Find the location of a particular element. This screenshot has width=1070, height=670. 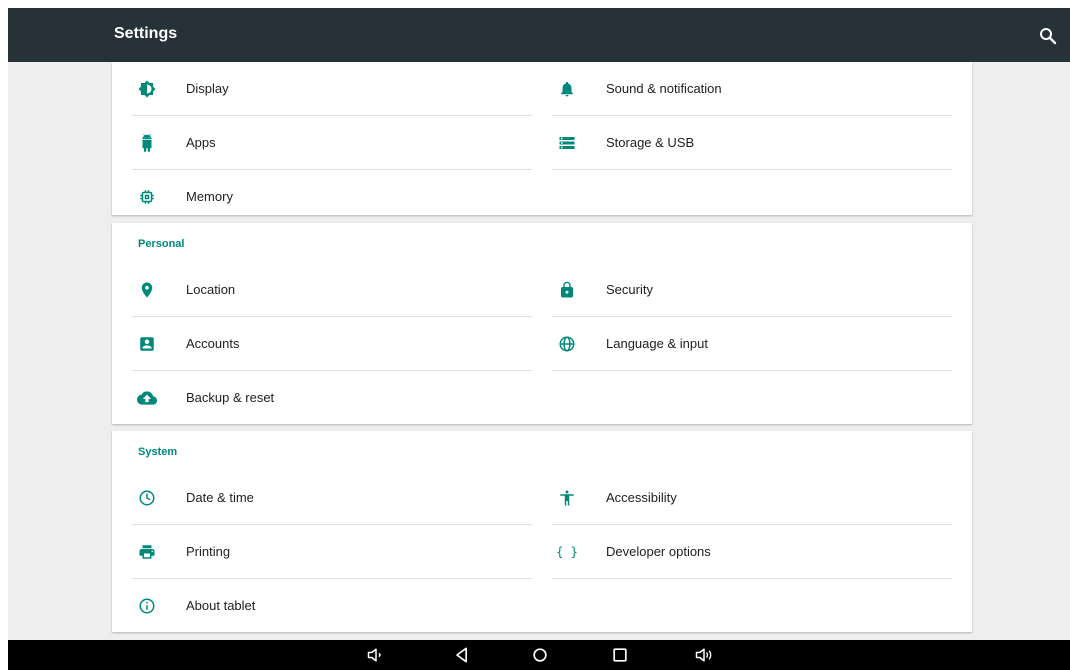

setting-label: Developer options is located at coordinates (658, 551).